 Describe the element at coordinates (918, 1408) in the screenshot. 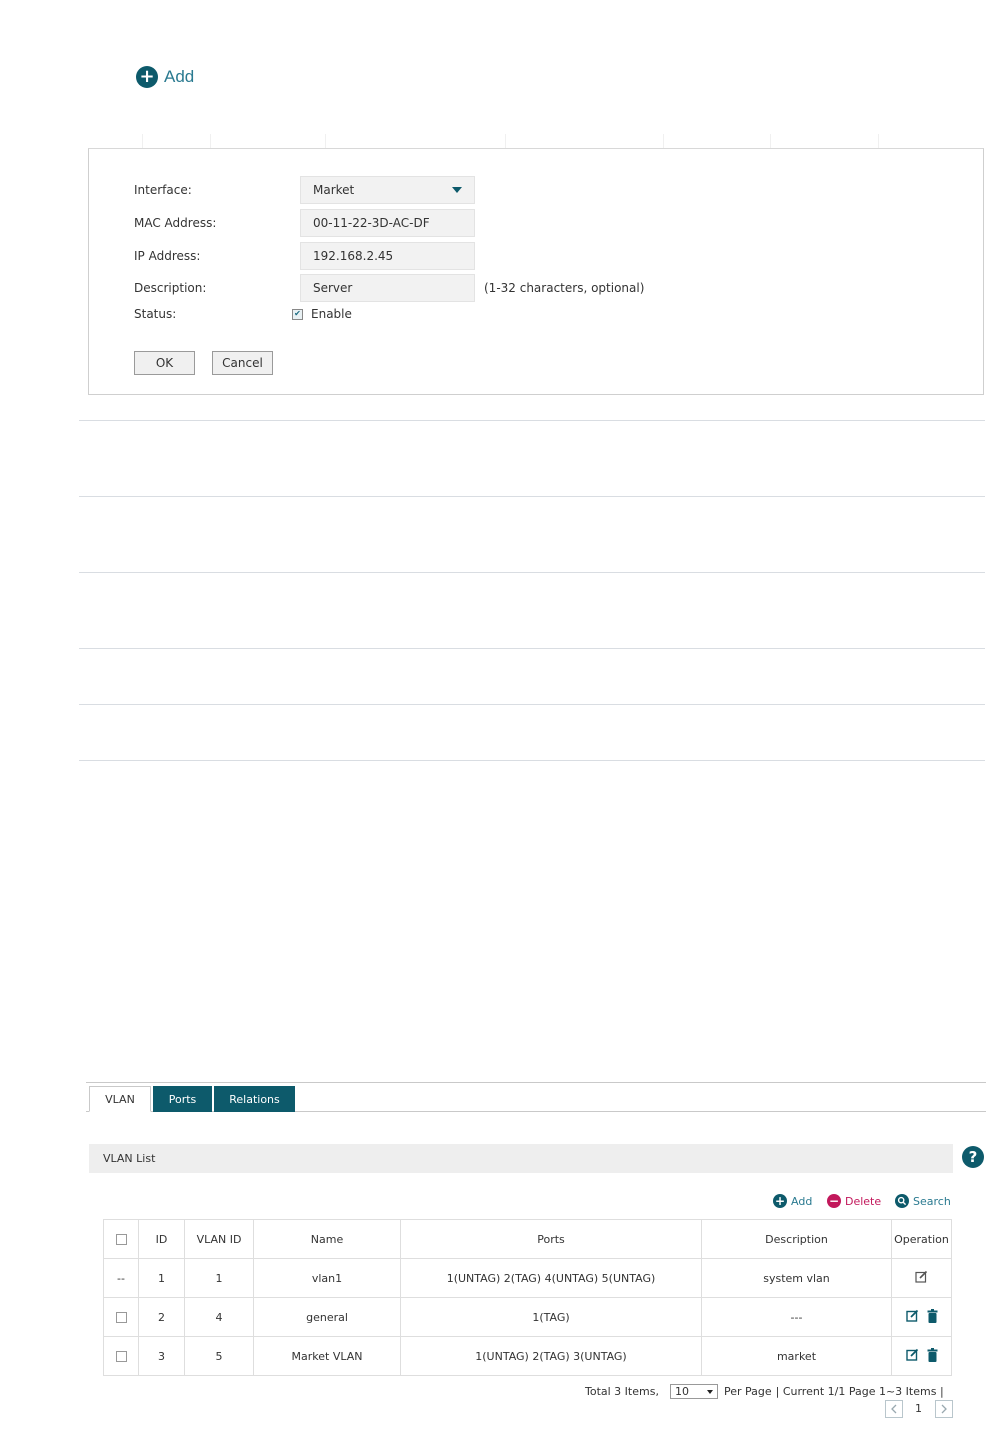

I see `page-number: 1` at that location.